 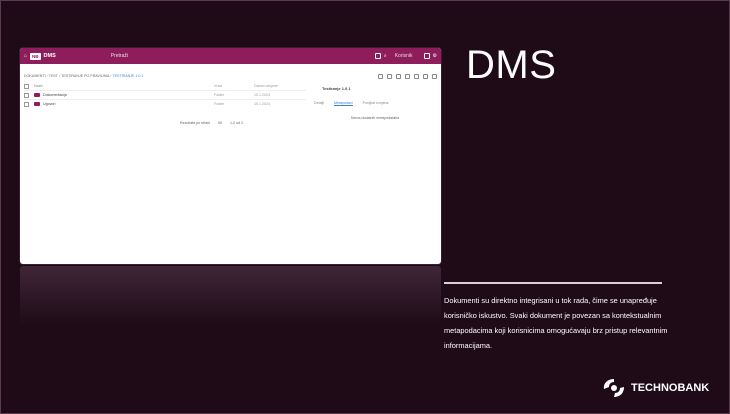 I want to click on home-icon: ⌂, so click(x=25, y=56).